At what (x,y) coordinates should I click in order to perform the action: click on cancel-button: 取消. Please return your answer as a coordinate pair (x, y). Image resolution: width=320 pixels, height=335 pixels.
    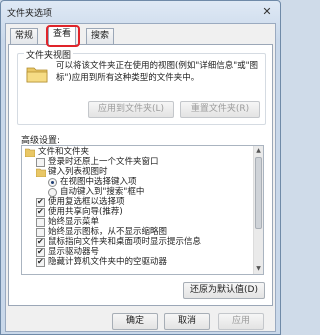
    Looking at the image, I should click on (187, 321).